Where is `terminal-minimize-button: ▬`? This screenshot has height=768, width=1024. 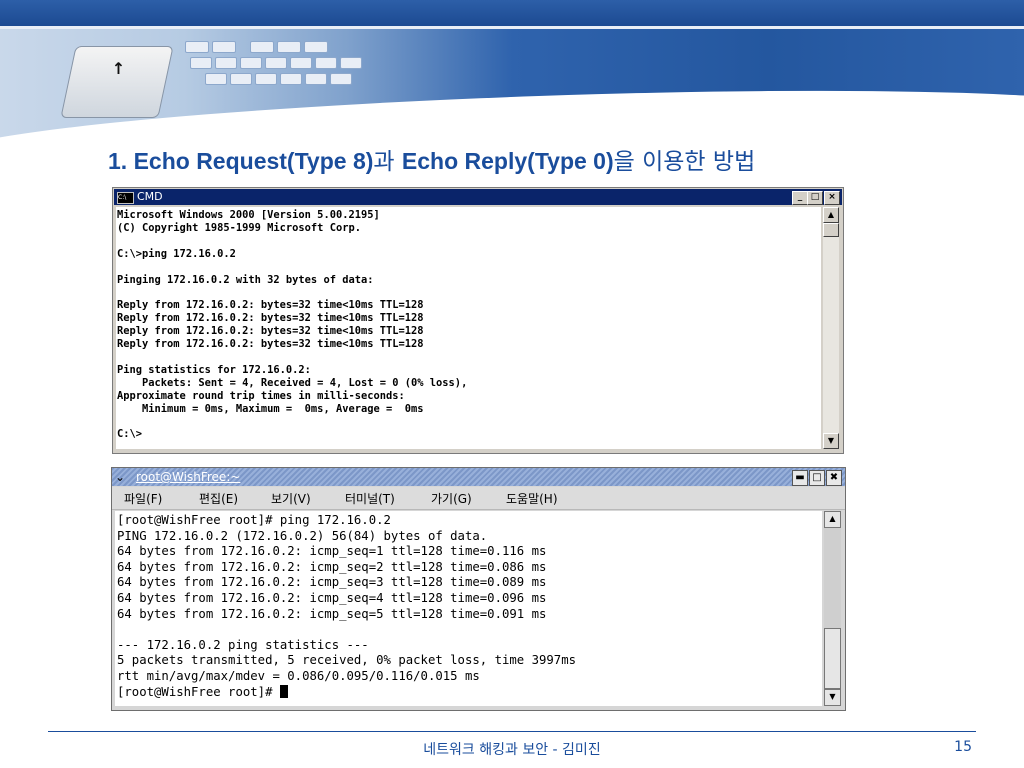 terminal-minimize-button: ▬ is located at coordinates (800, 478).